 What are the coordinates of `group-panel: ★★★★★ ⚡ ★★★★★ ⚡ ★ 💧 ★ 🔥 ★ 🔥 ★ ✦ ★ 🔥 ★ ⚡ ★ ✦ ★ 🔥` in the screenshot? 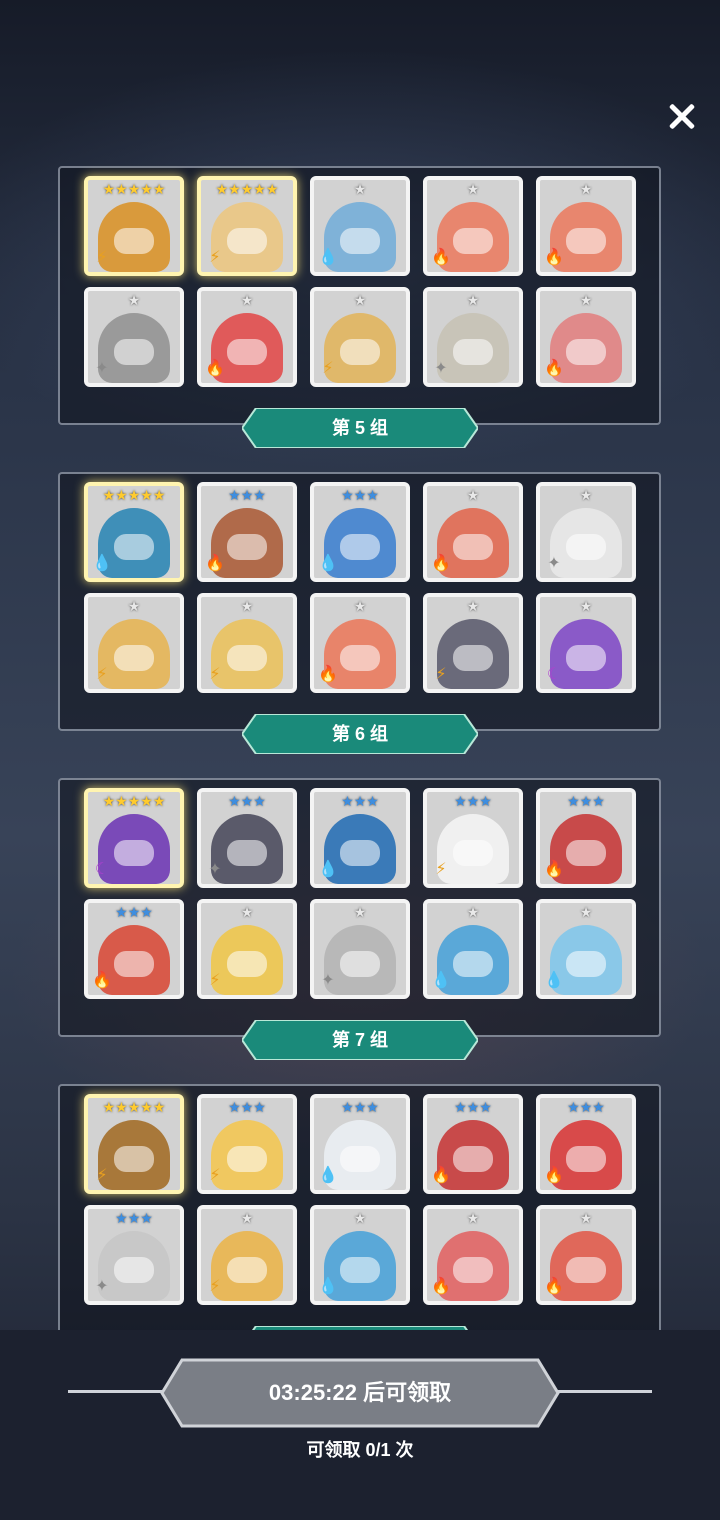 It's located at (359, 295).